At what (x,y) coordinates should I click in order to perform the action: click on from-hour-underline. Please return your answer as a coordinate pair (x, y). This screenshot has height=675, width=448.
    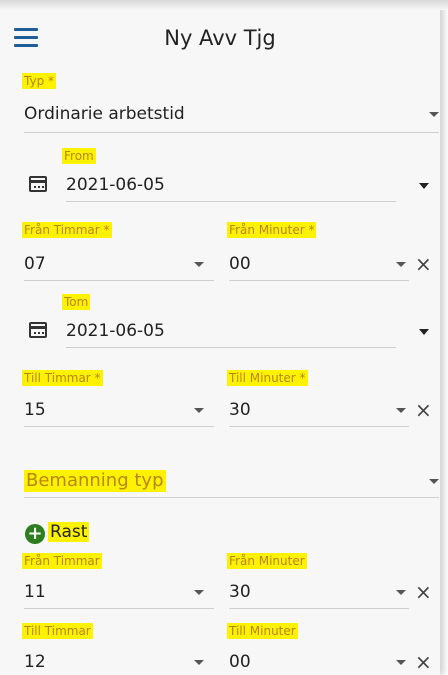
    Looking at the image, I should click on (119, 280).